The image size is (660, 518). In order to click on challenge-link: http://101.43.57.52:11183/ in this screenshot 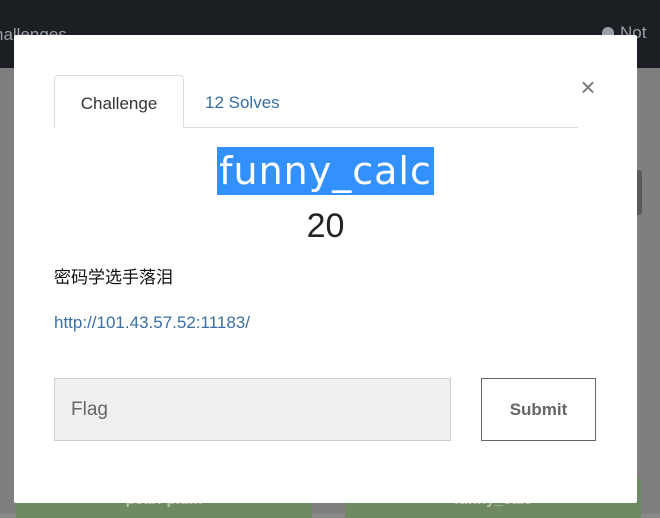, I will do `click(152, 323)`.